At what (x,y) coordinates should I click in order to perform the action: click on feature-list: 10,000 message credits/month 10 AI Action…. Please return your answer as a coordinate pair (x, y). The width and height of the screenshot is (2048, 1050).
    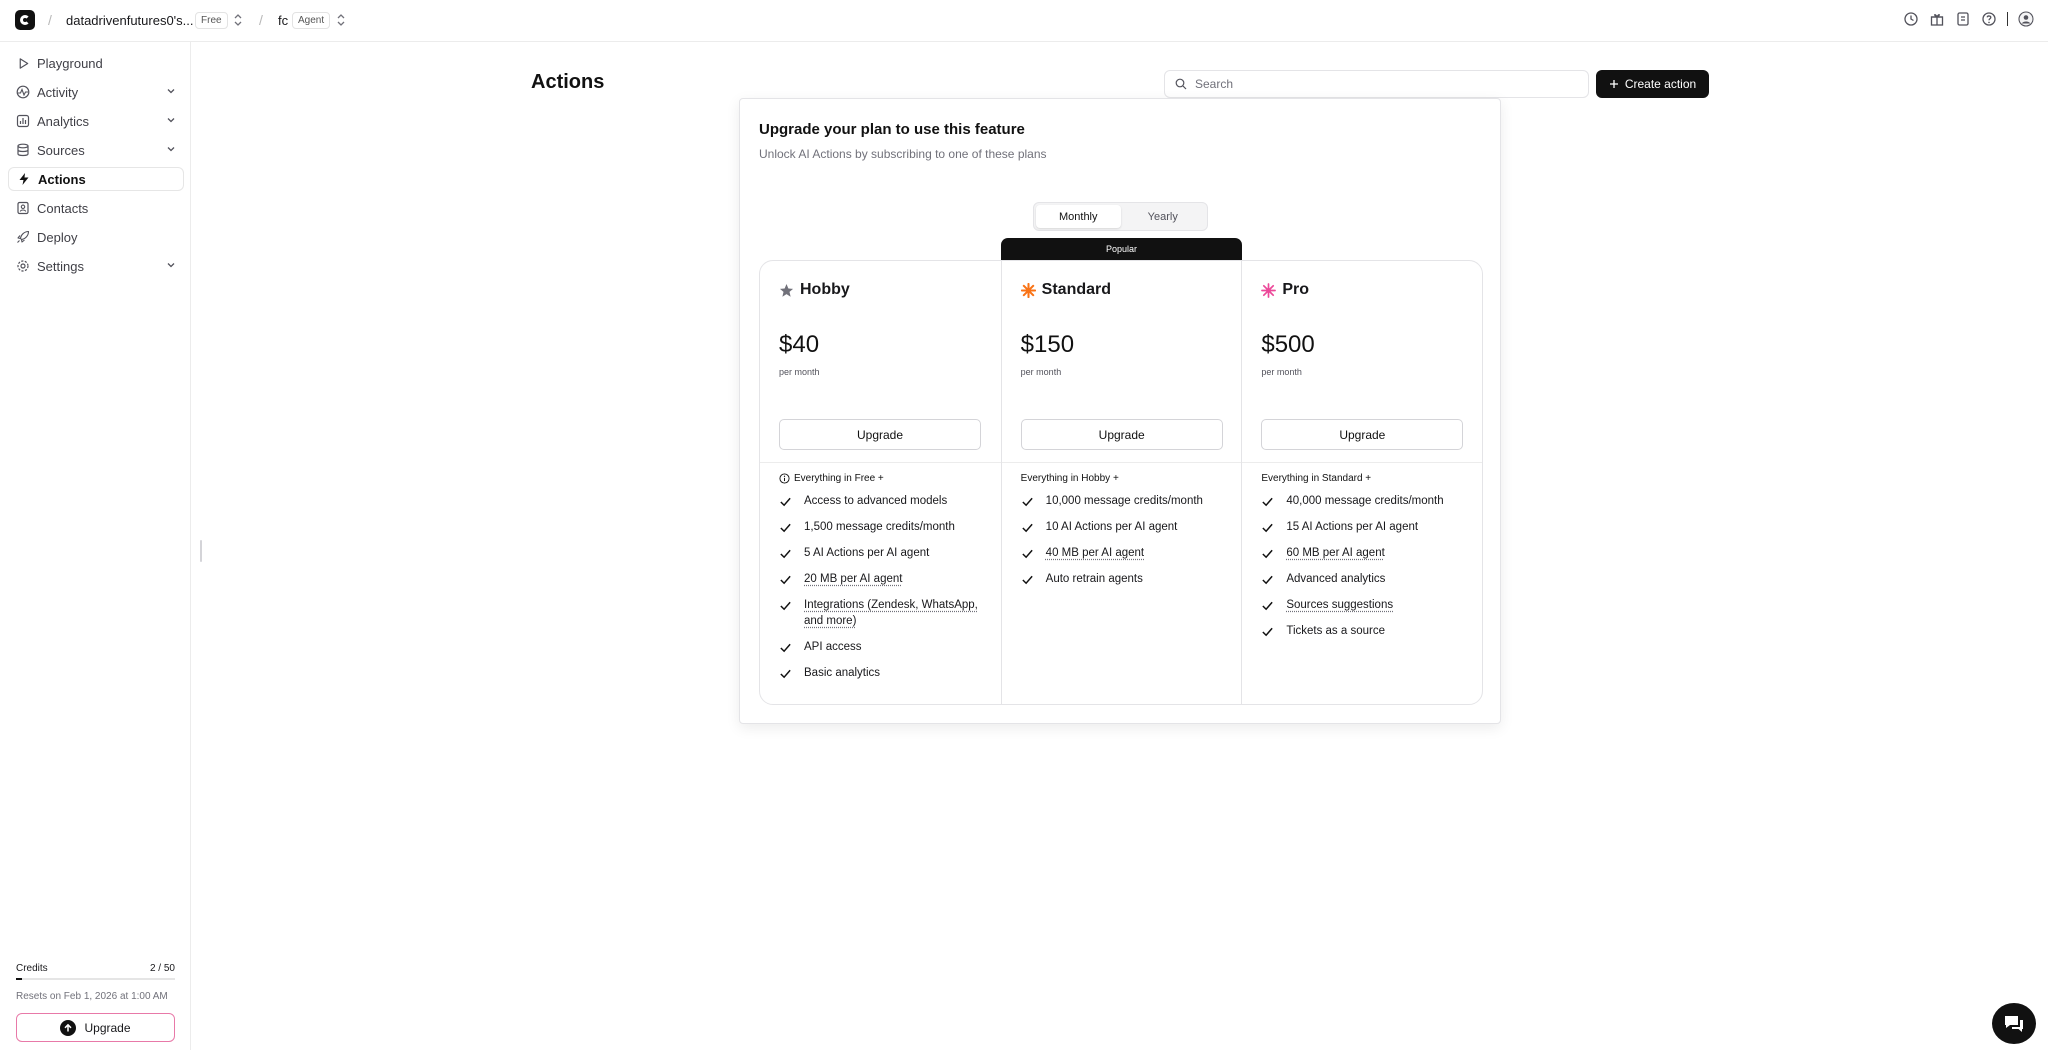
    Looking at the image, I should click on (1126, 545).